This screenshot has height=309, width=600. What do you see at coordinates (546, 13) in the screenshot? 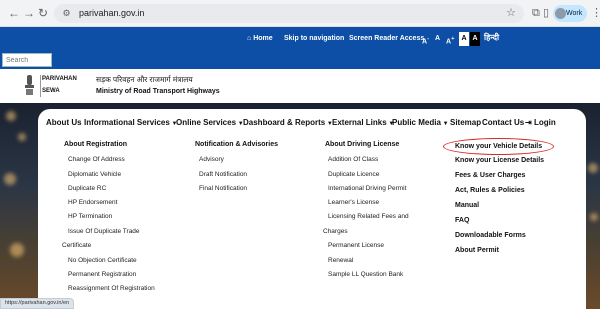
I see `sidepanel-icon: ▯` at bounding box center [546, 13].